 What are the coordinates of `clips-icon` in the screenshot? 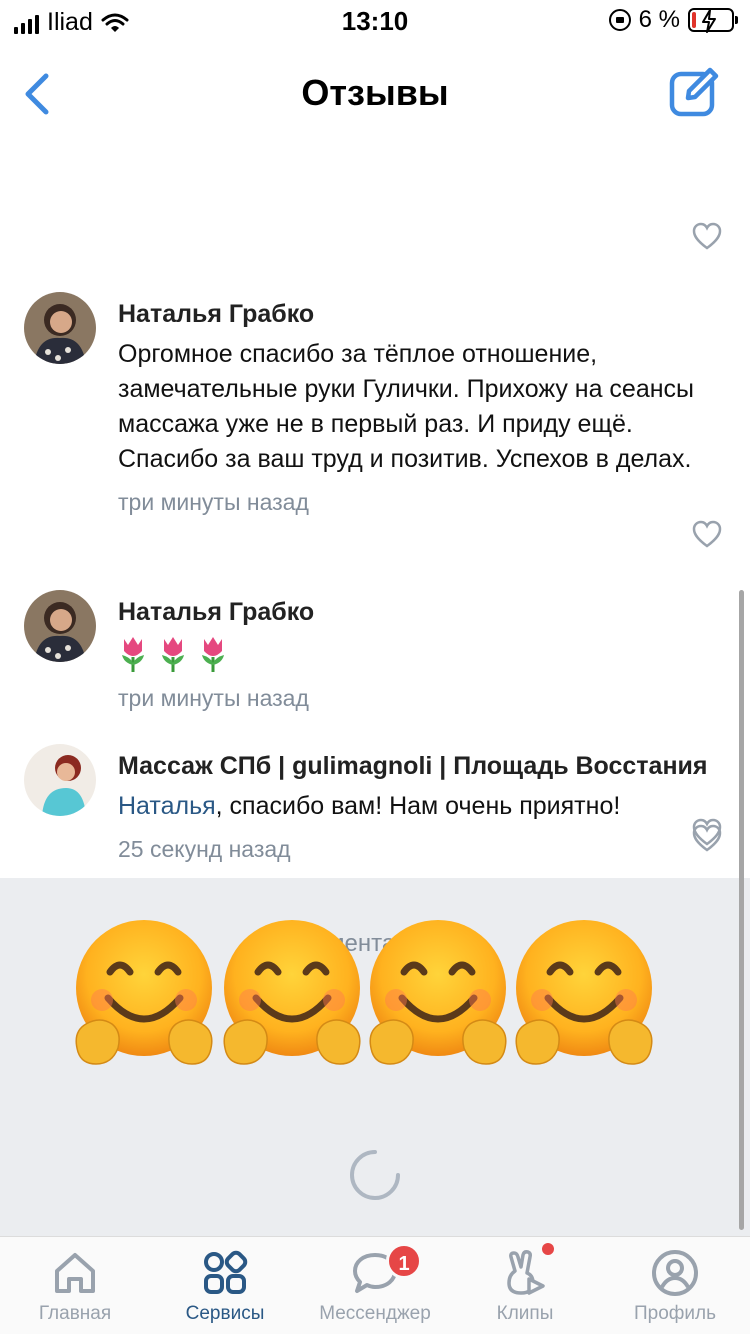 It's located at (526, 1272).